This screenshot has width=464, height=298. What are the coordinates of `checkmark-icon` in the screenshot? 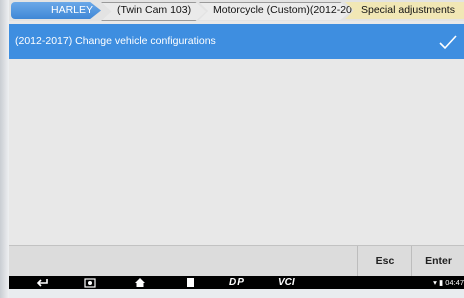 It's located at (448, 42).